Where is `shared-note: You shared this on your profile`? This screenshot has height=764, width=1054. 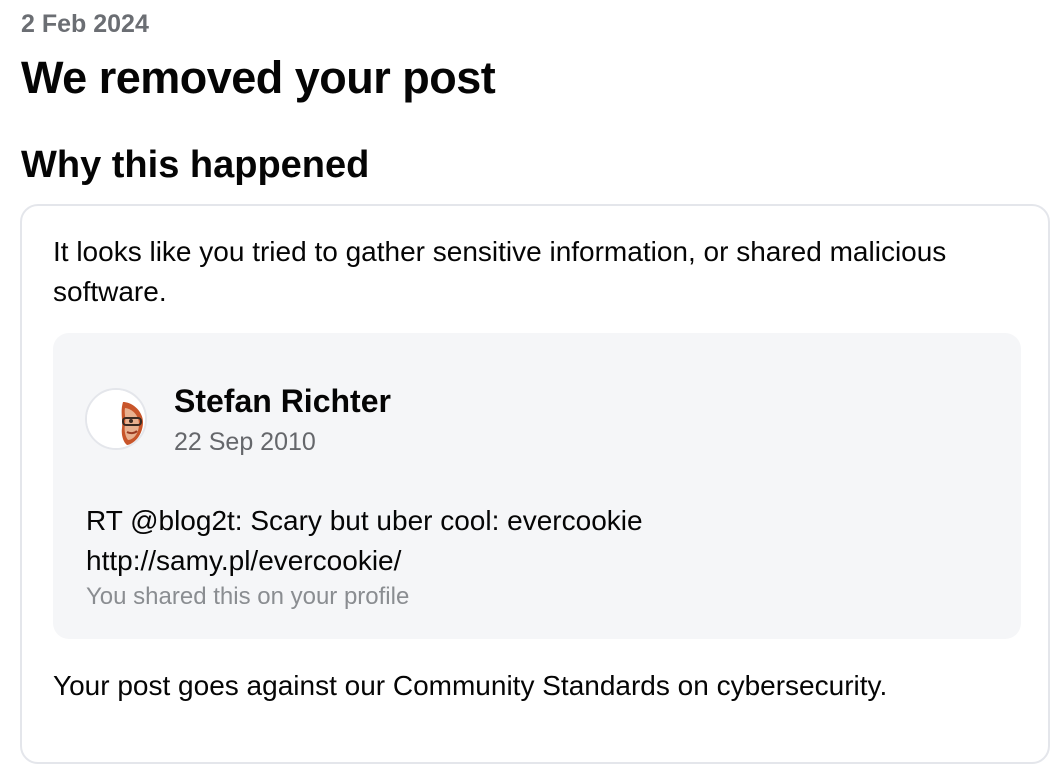
shared-note: You shared this on your profile is located at coordinates (248, 596).